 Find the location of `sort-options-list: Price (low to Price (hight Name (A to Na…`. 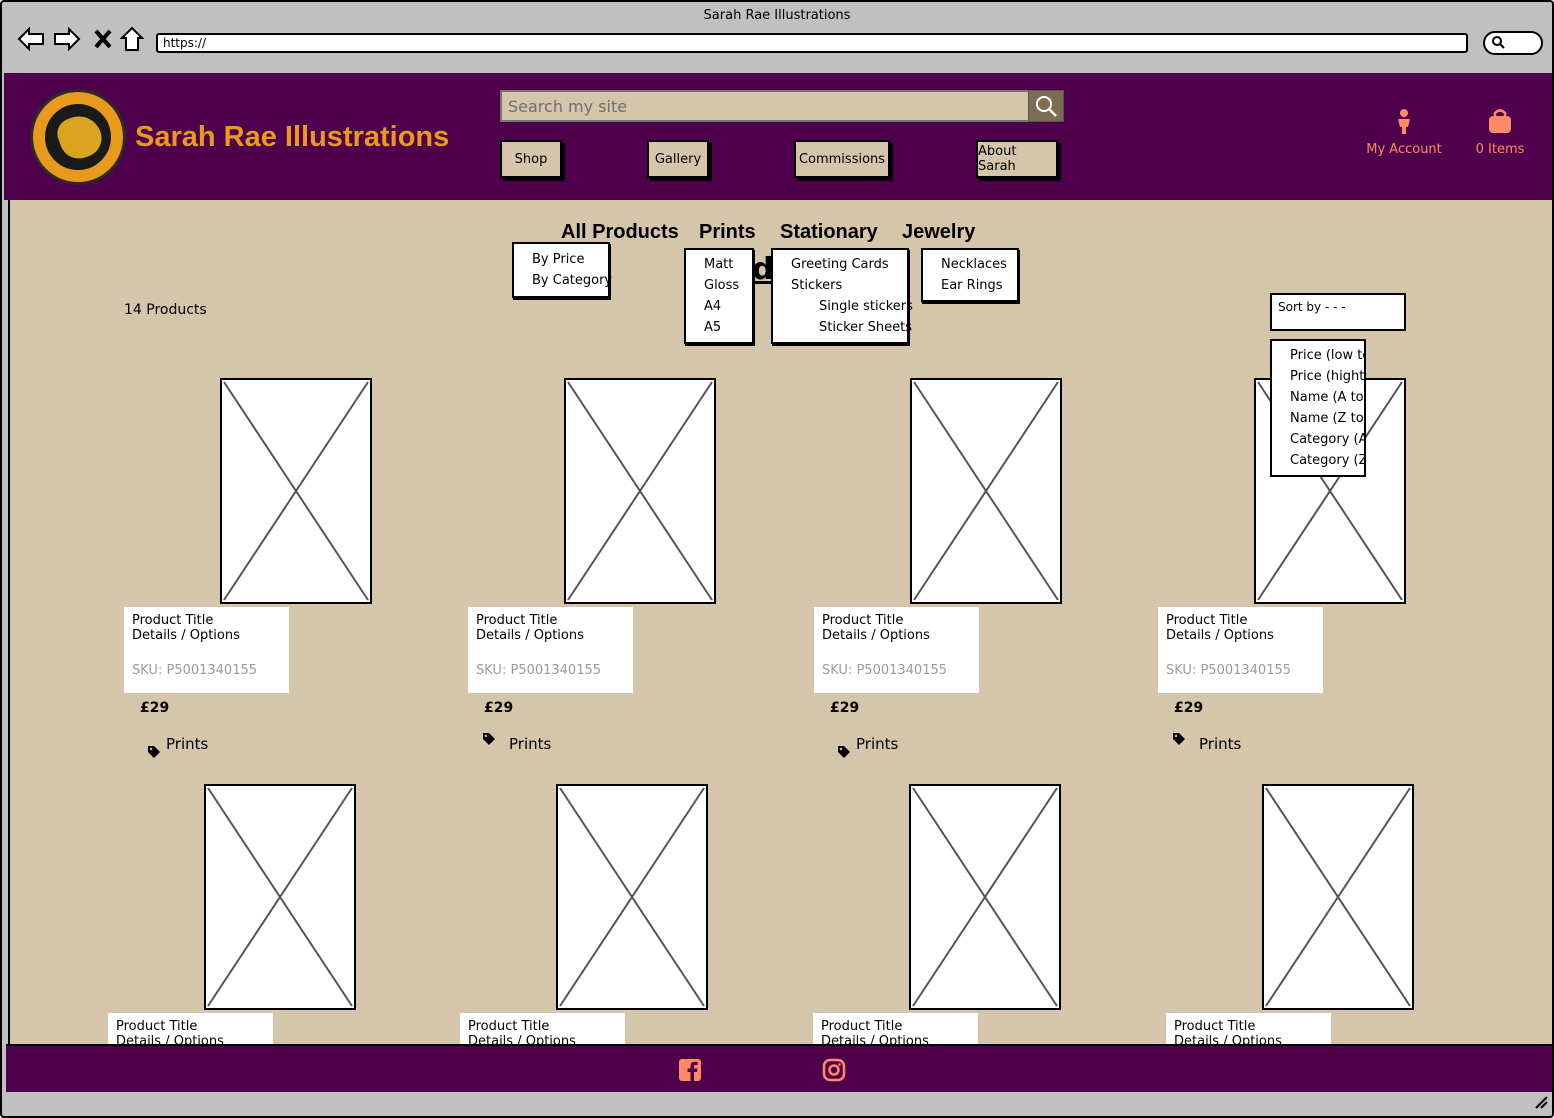

sort-options-list: Price (low to Price (hight Name (A to Na… is located at coordinates (1318, 408).